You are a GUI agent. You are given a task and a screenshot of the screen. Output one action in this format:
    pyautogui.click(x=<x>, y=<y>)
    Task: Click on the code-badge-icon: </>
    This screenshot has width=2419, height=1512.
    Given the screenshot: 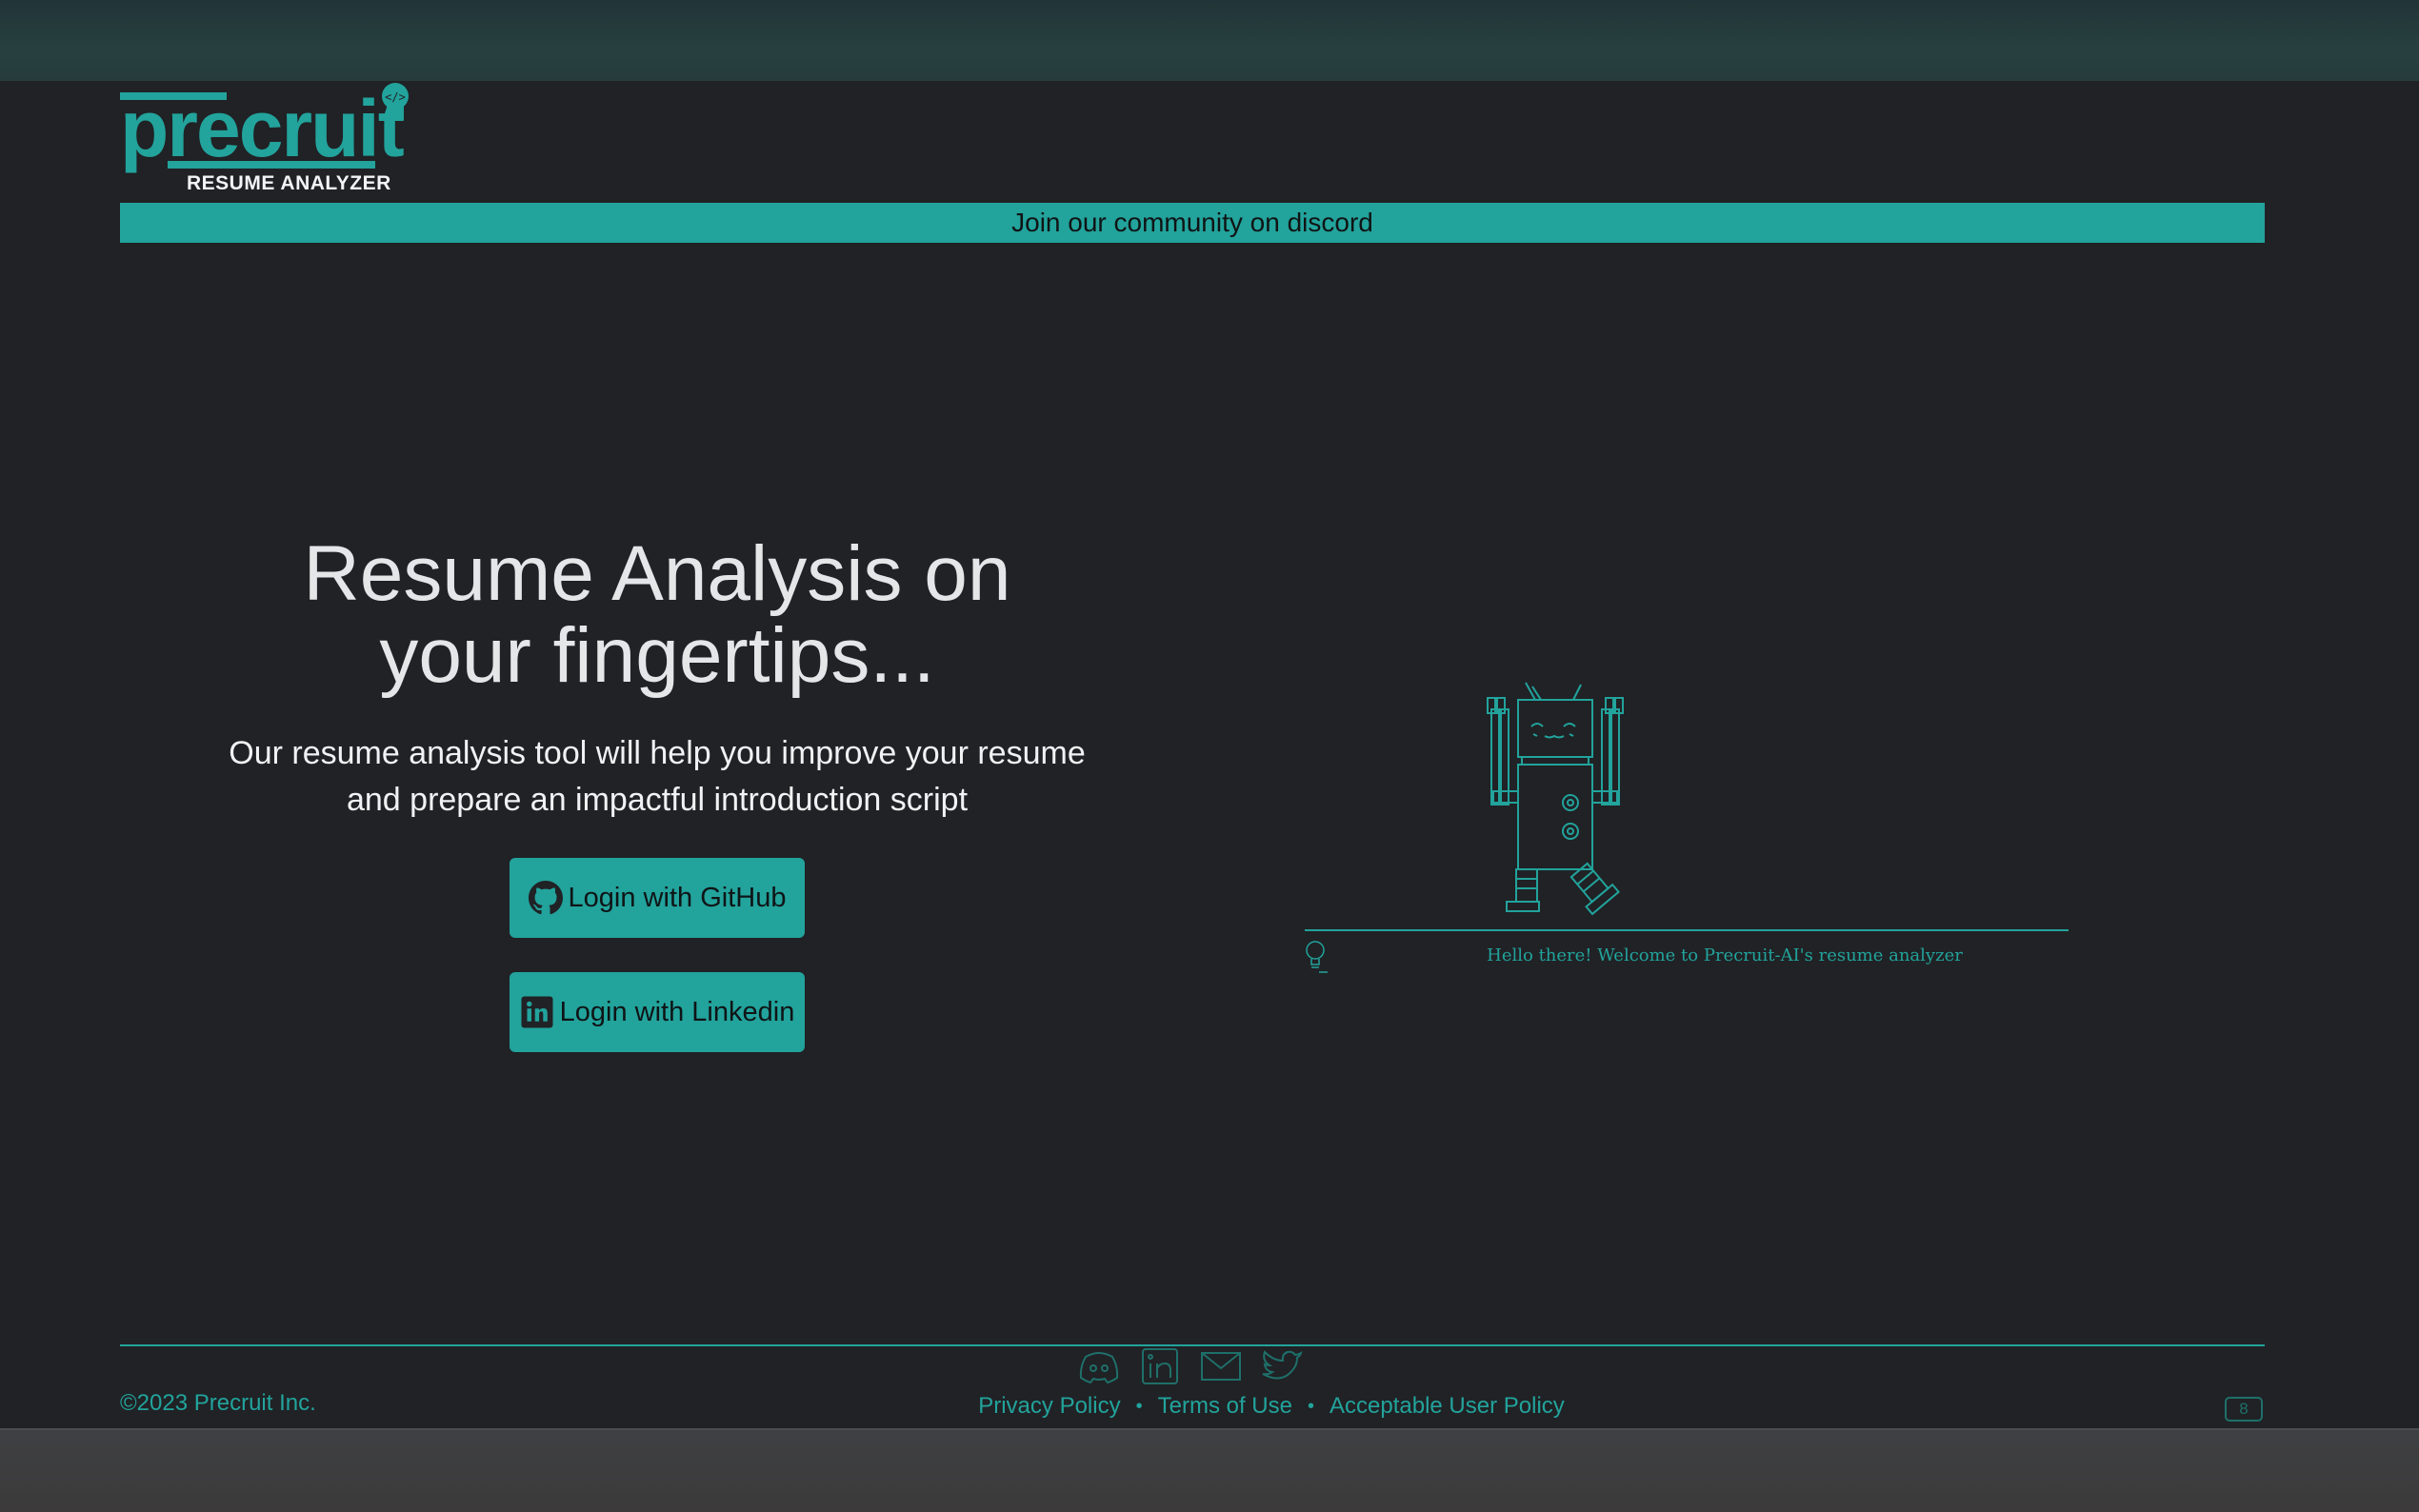 What is the action you would take?
    pyautogui.click(x=395, y=102)
    